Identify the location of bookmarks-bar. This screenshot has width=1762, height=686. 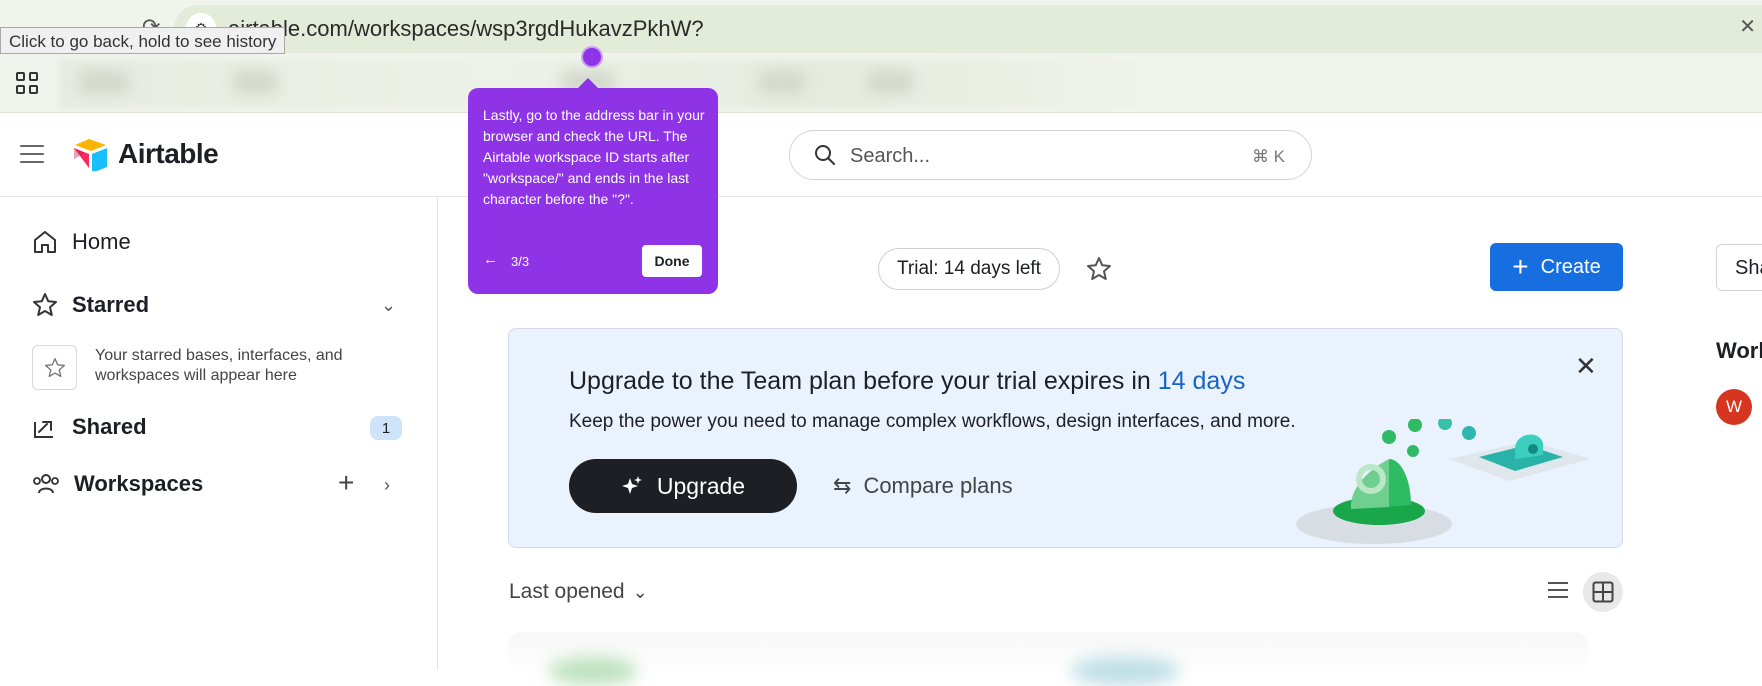
(881, 84).